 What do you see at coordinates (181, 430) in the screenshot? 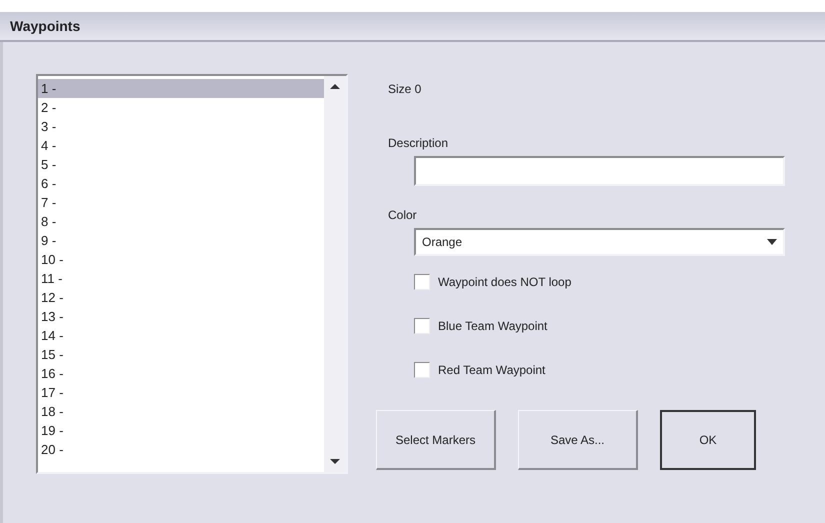
I see `list-item: 19 -` at bounding box center [181, 430].